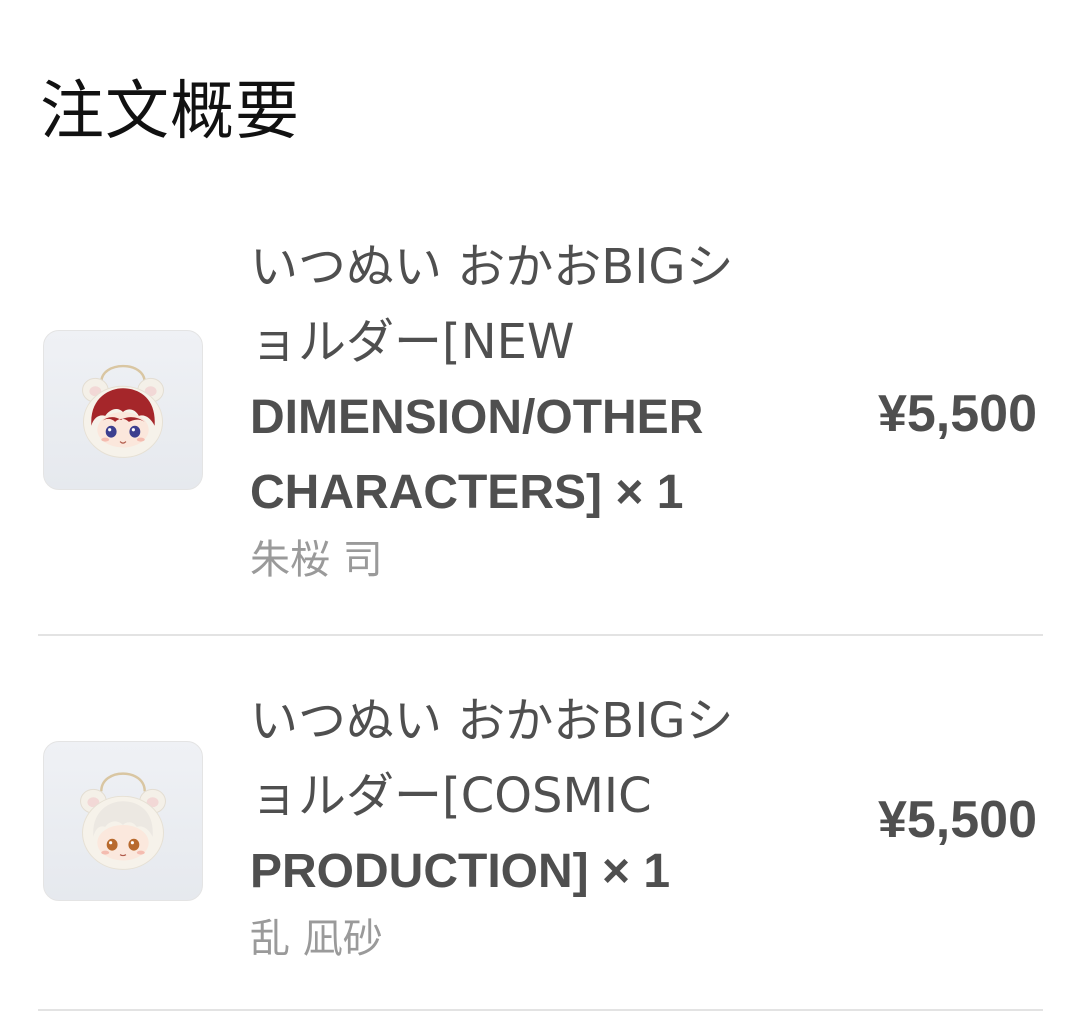 Image resolution: width=1080 pixels, height=1021 pixels. What do you see at coordinates (467, 492) in the screenshot?
I see `item-name-line: CHARACTERS] × 1` at bounding box center [467, 492].